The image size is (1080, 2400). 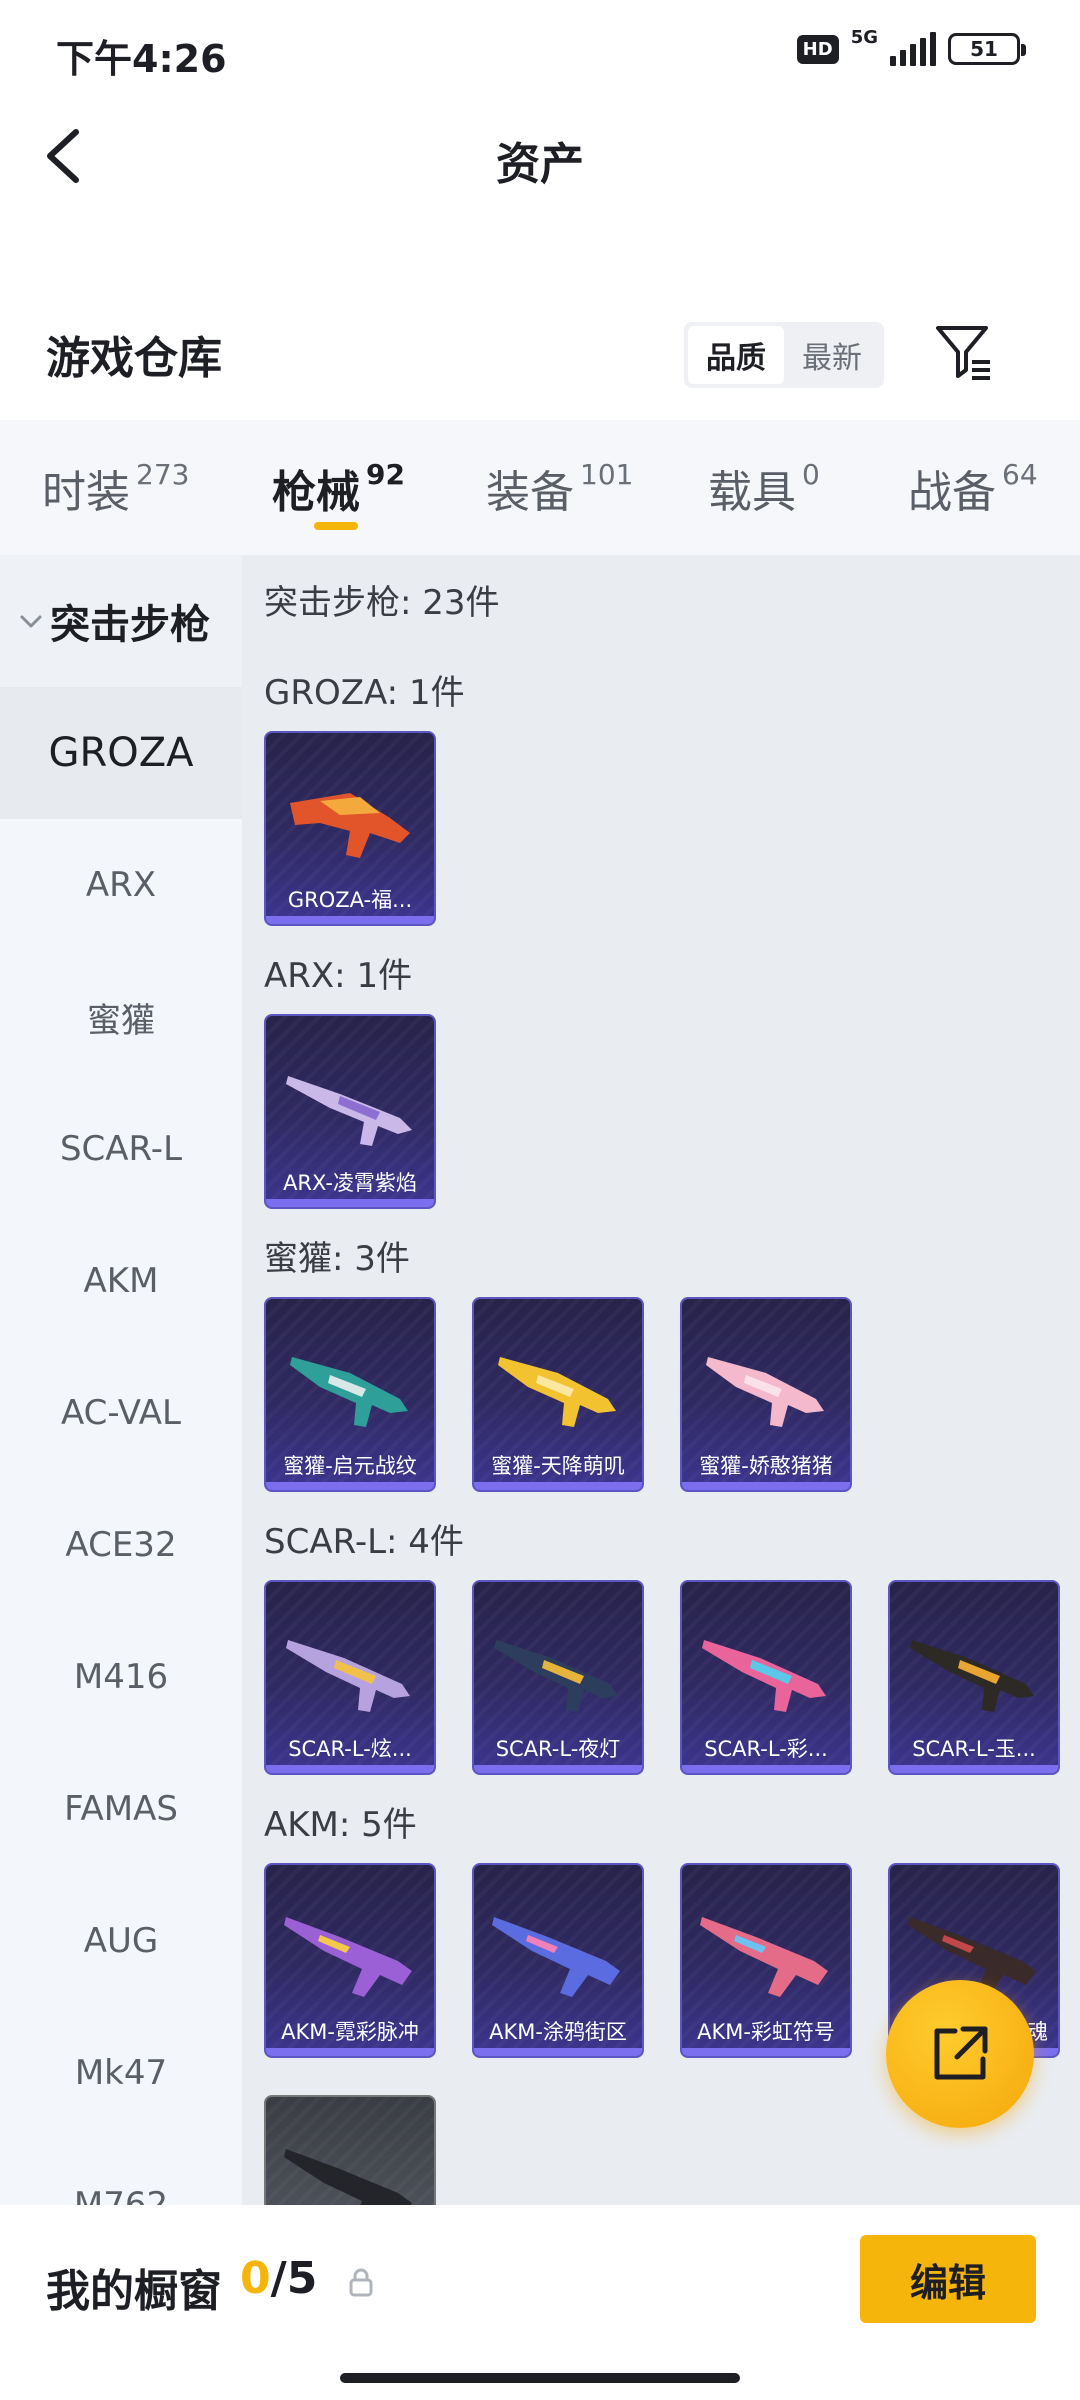 What do you see at coordinates (864, 37) in the screenshot?
I see `network-type: 5G` at bounding box center [864, 37].